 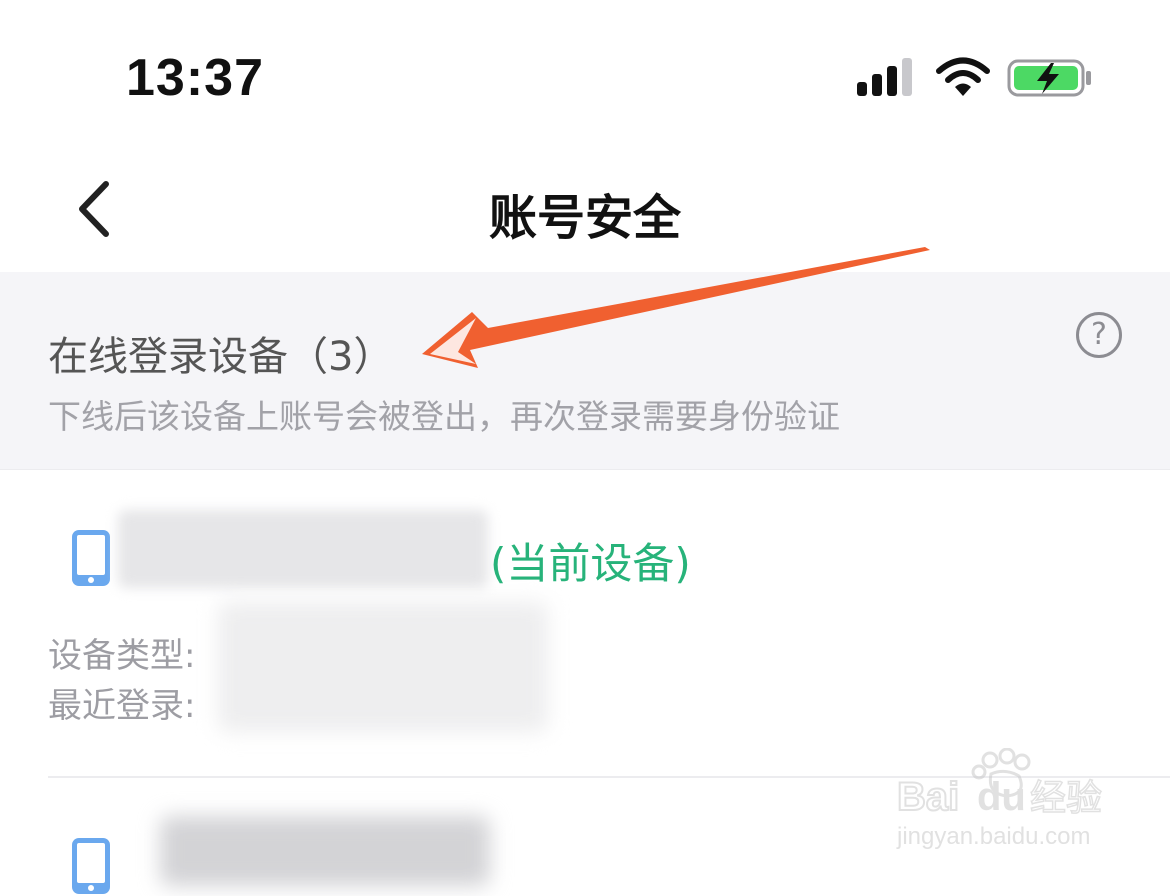 I want to click on online-devices-heading: 在线登录设备（3）, so click(x=221, y=357).